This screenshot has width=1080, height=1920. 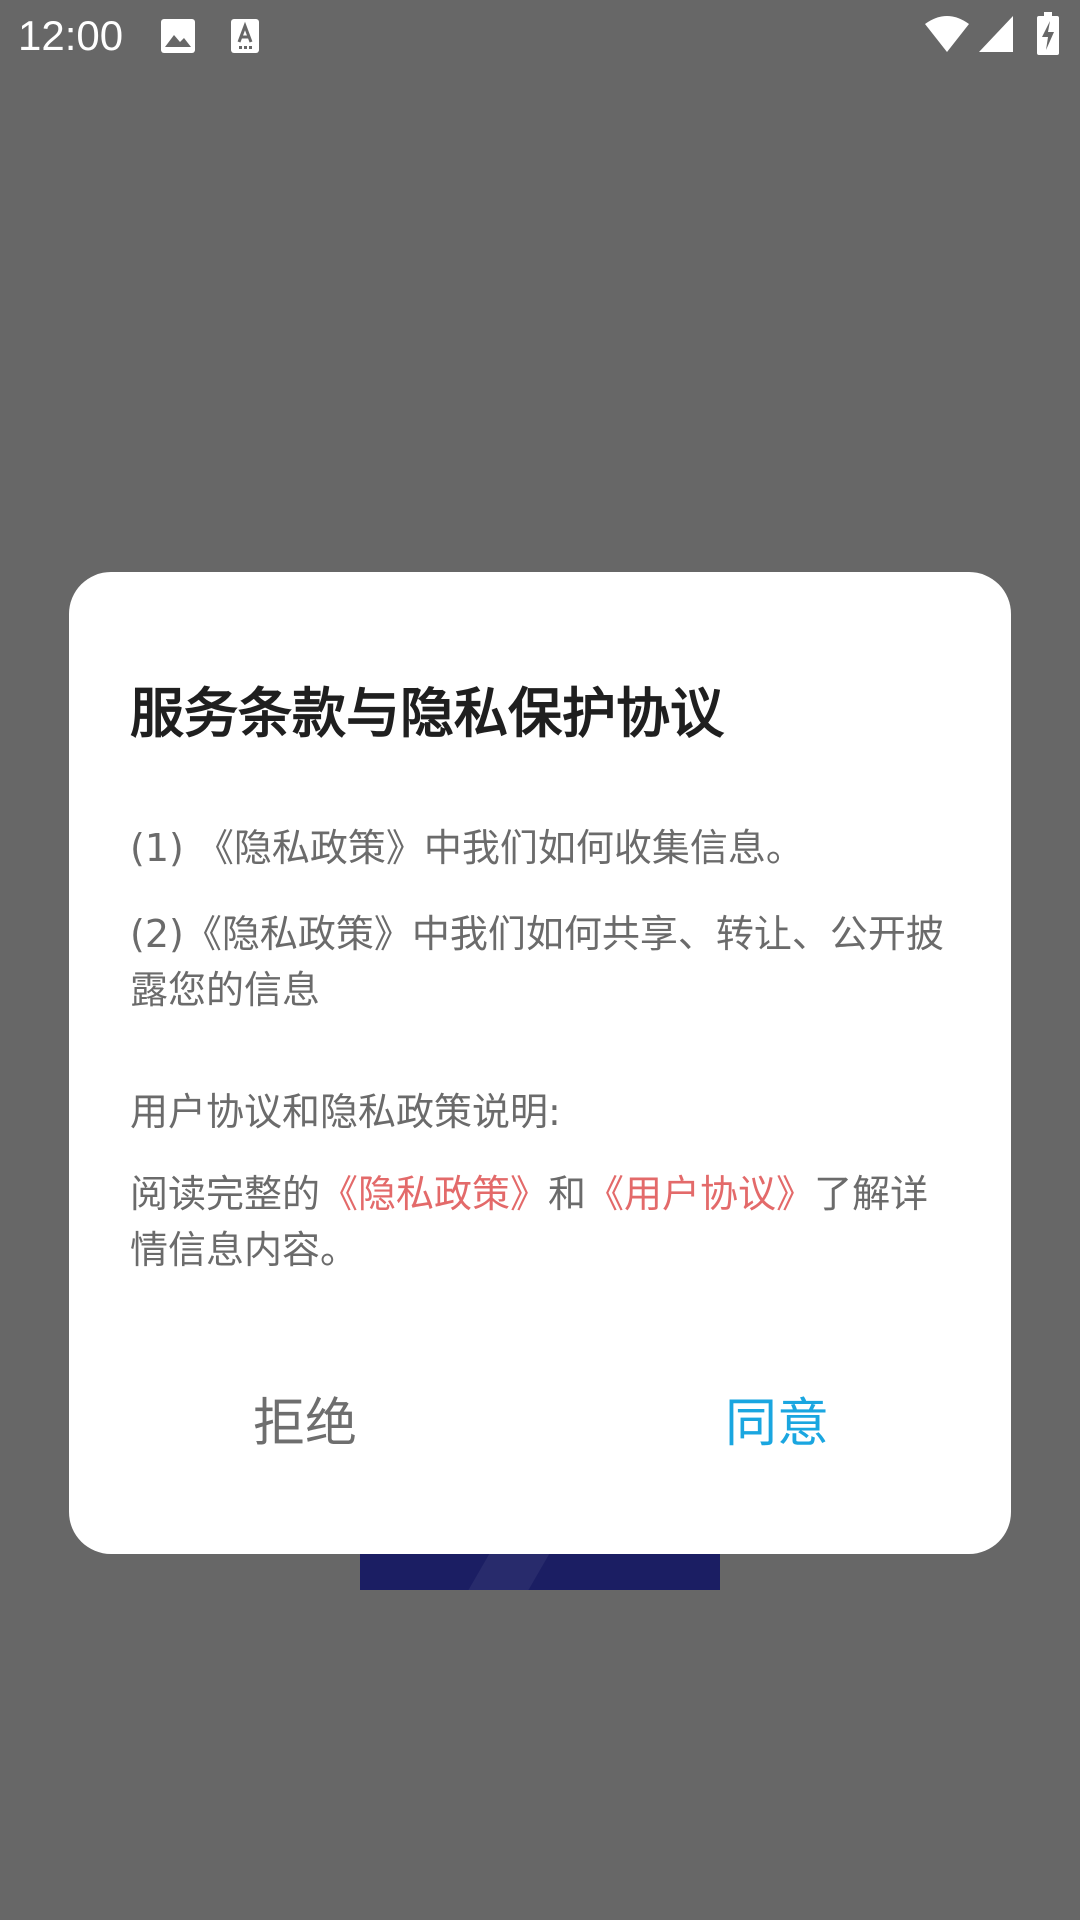 What do you see at coordinates (1048, 36) in the screenshot?
I see `battery-charging-icon` at bounding box center [1048, 36].